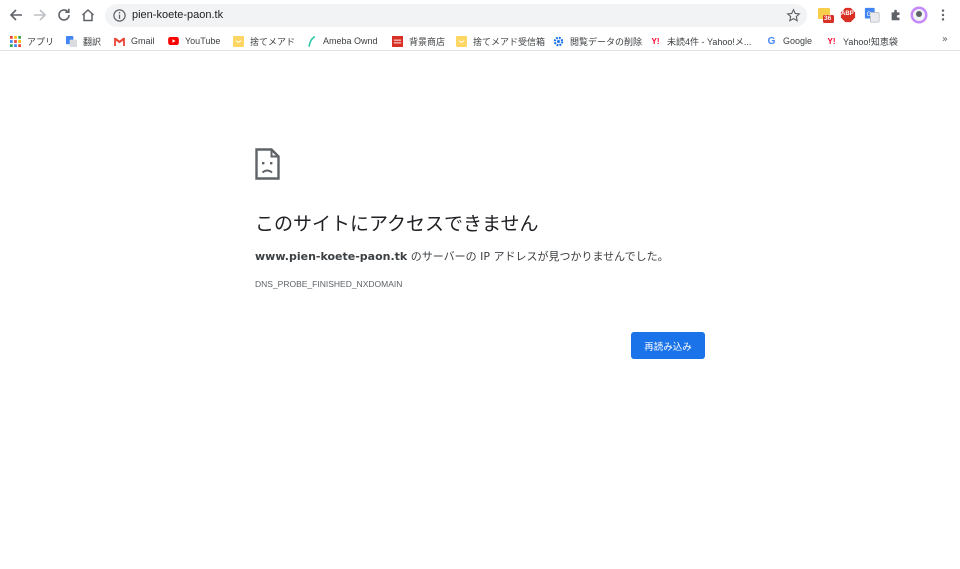 Image resolution: width=960 pixels, height=569 pixels. What do you see at coordinates (119, 41) in the screenshot?
I see `gmail-icon` at bounding box center [119, 41].